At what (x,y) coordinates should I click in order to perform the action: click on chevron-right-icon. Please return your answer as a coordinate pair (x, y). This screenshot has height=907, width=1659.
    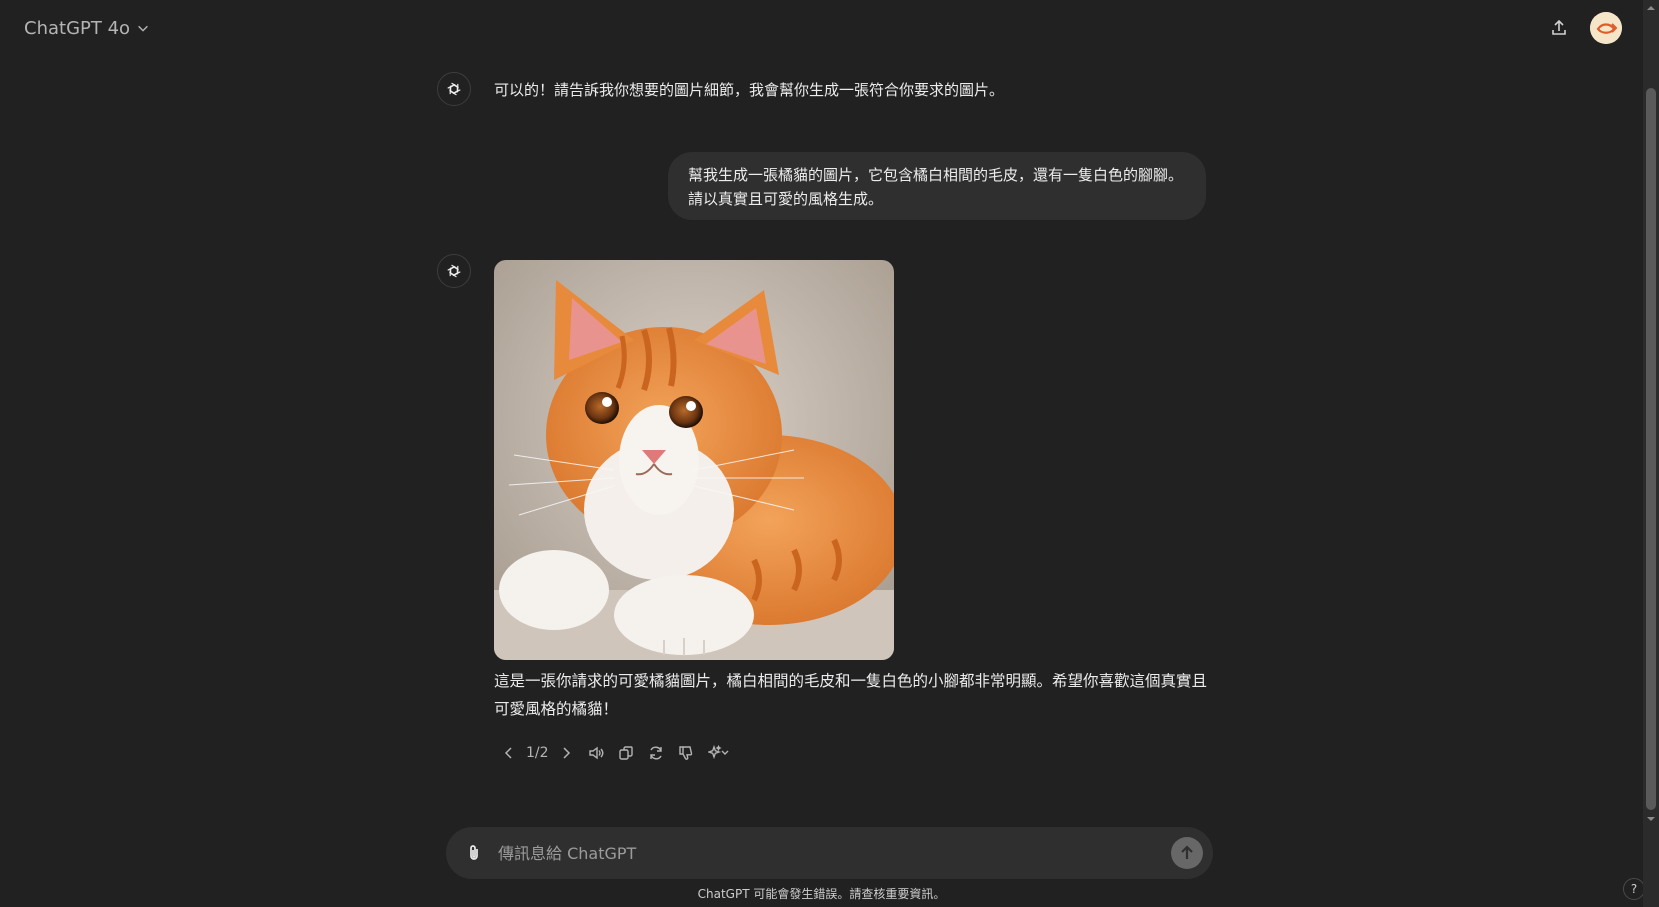
    Looking at the image, I should click on (566, 753).